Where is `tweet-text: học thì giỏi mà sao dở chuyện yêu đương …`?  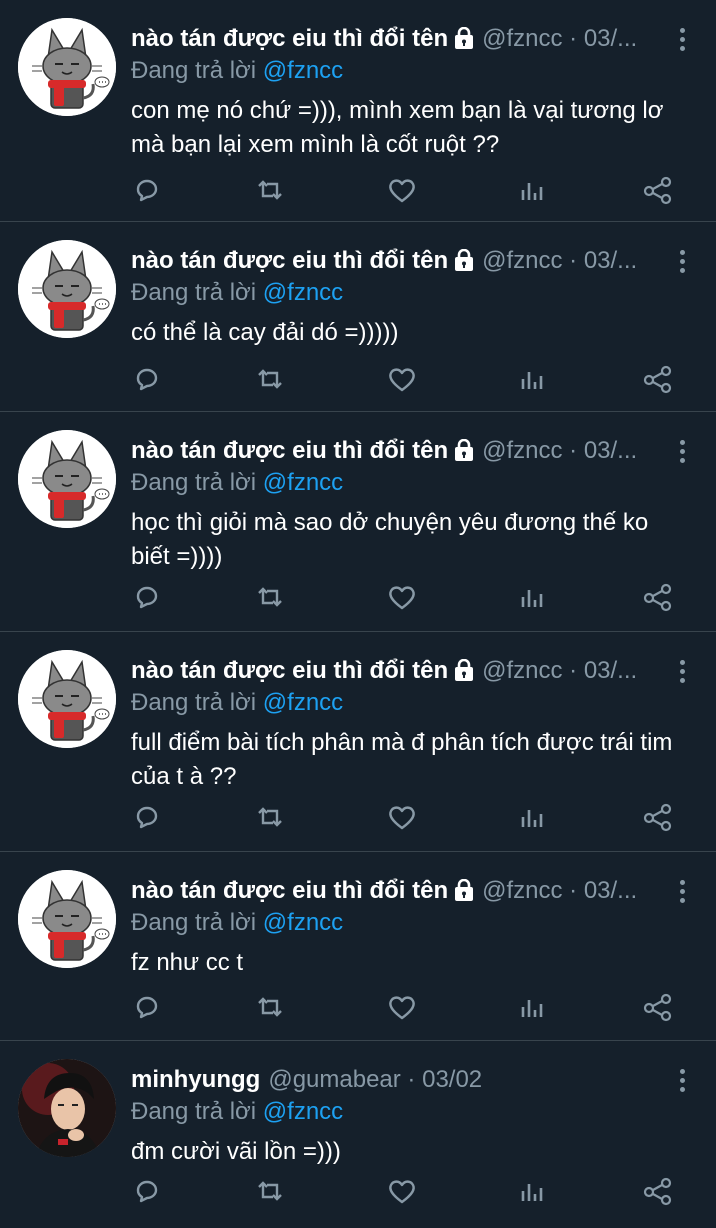
tweet-text: học thì giỏi mà sao dở chuyện yêu đương … is located at coordinates (390, 539).